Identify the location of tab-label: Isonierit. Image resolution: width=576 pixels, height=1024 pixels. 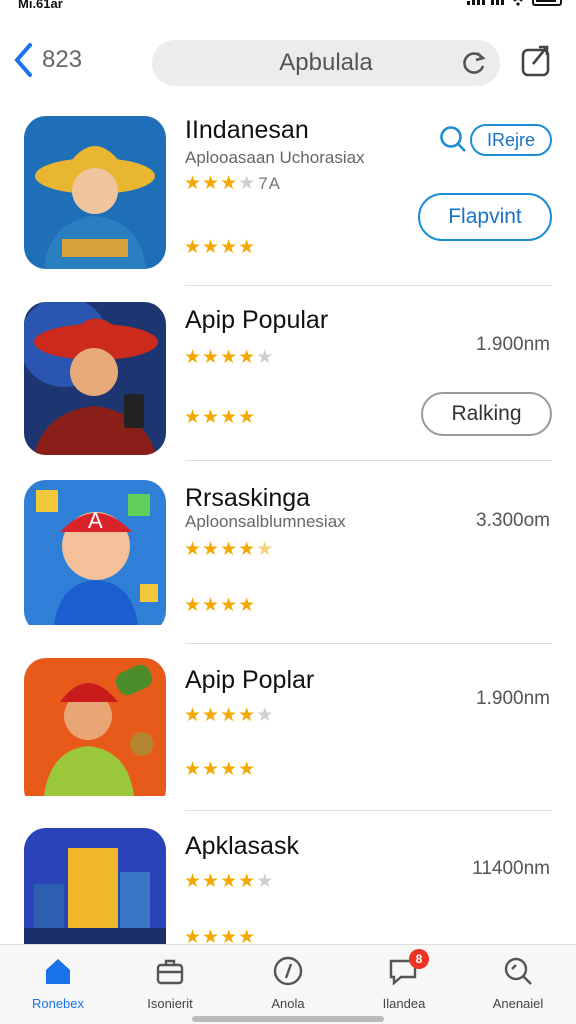
(170, 1003).